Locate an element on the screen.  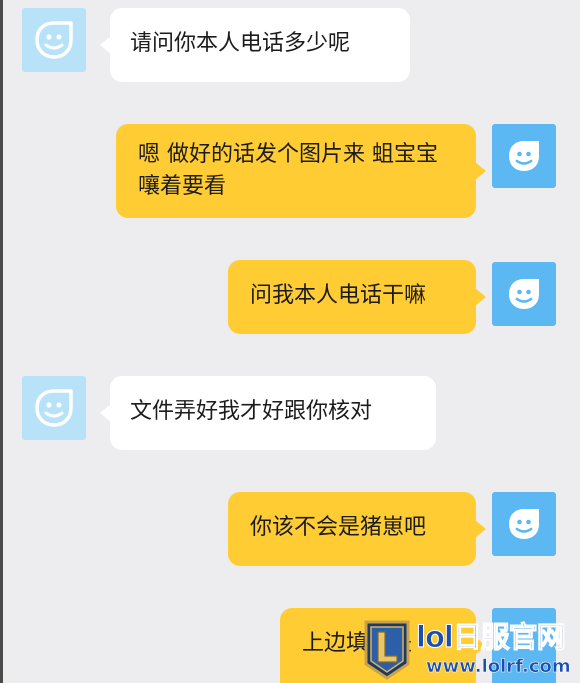
message-bubble-sent: 嗯 做好的话发个图片来 蛆宝宝嚷着要看 is located at coordinates (301, 171).